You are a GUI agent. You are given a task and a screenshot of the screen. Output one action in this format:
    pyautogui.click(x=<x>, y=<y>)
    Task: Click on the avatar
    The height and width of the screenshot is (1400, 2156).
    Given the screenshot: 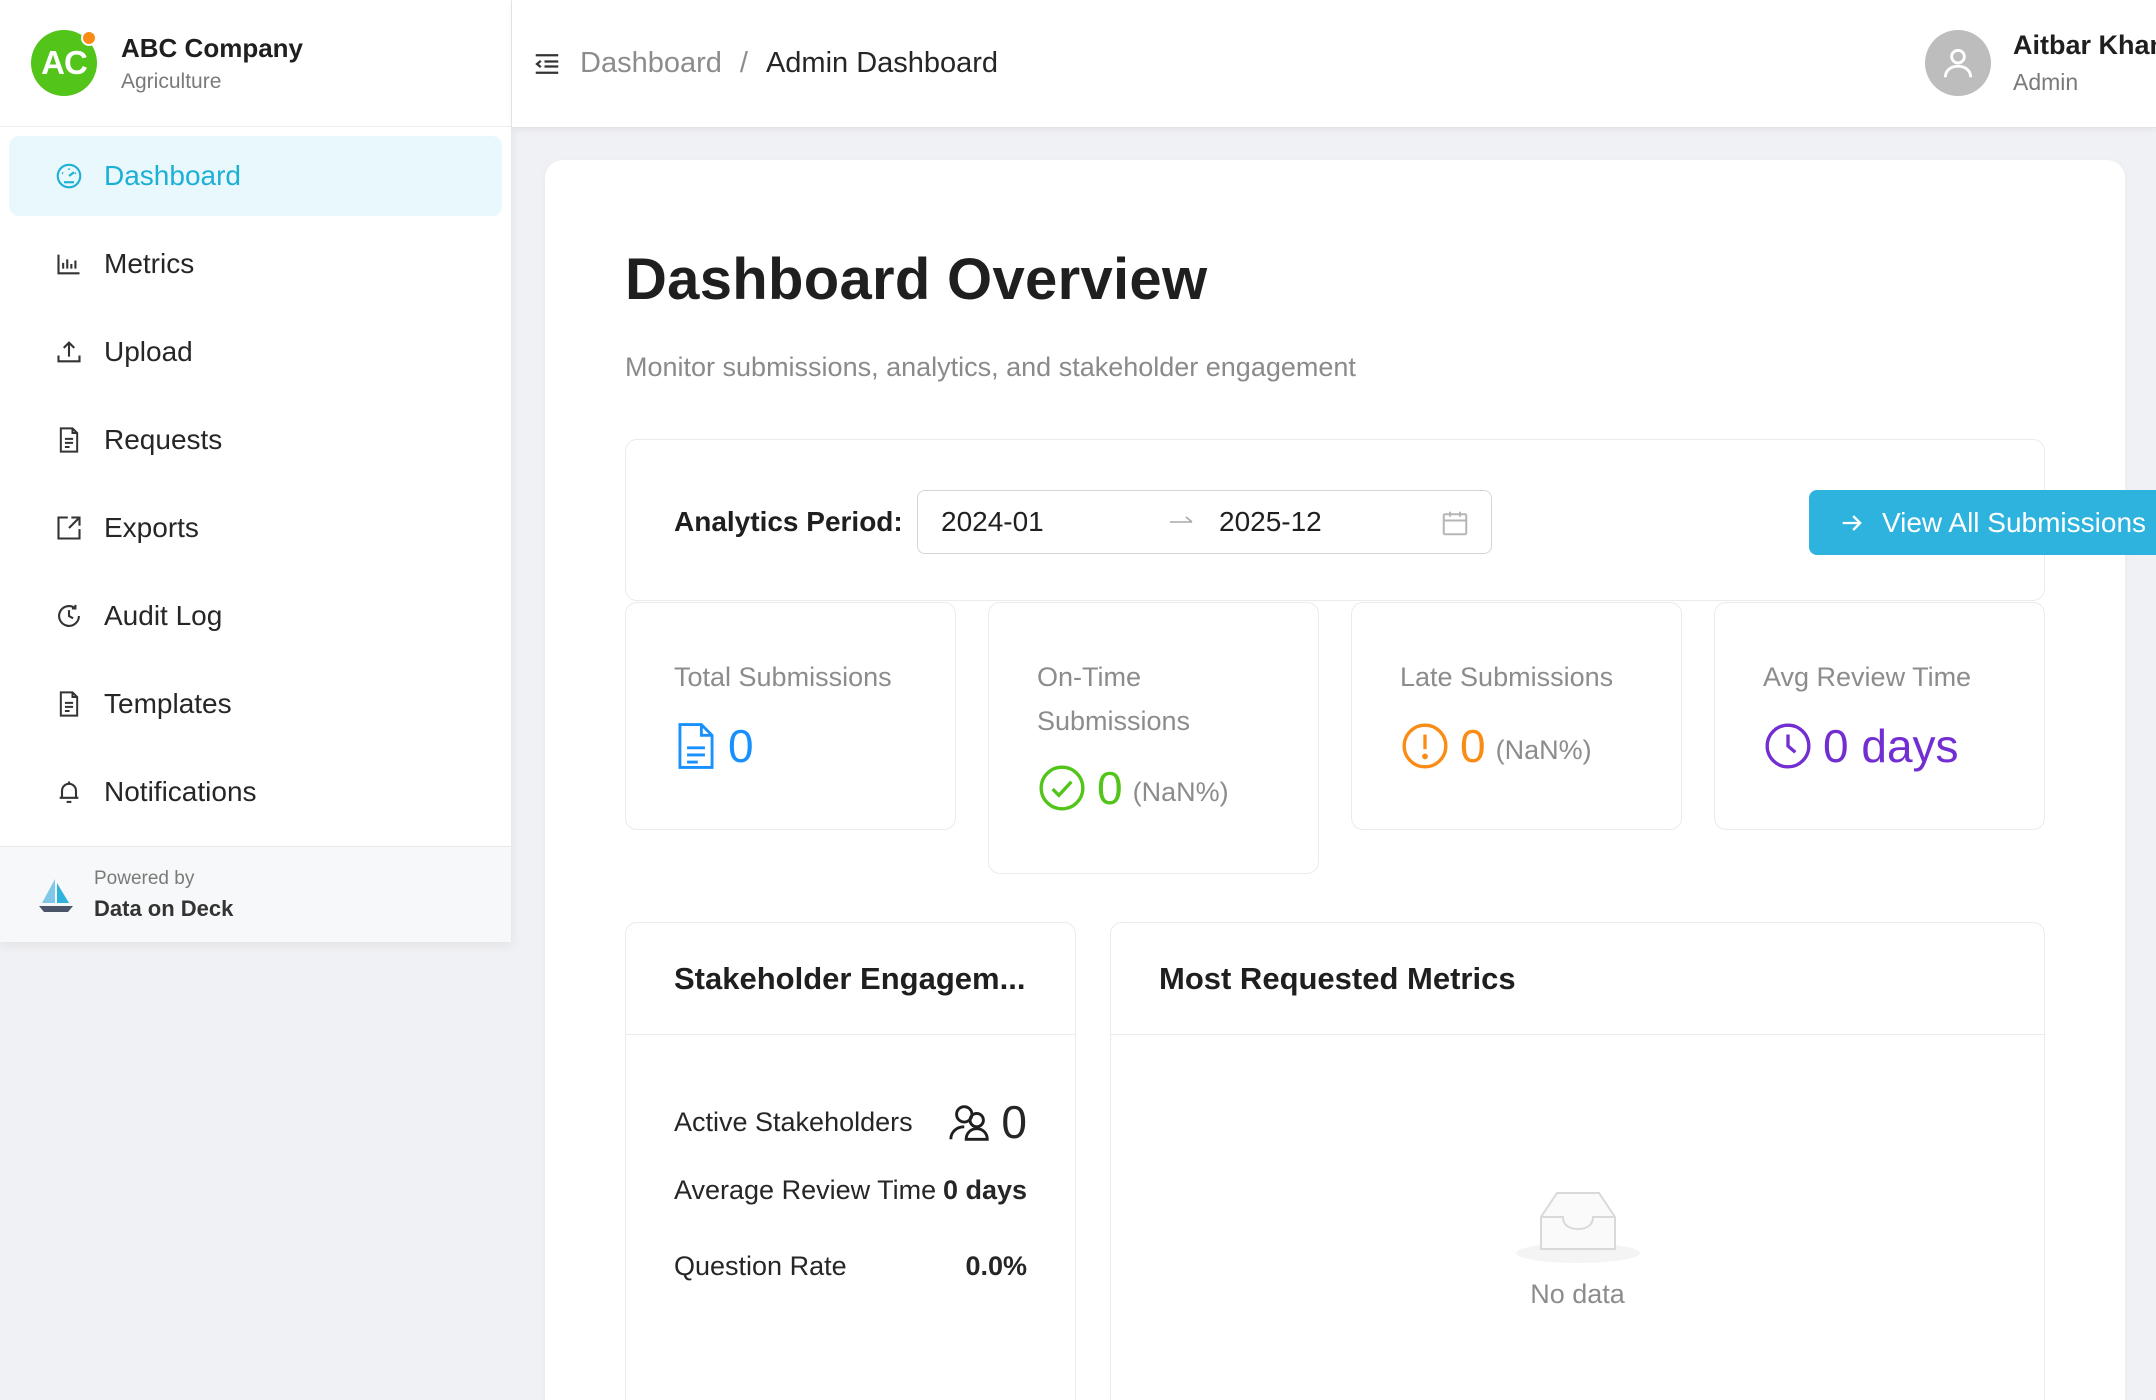 What is the action you would take?
    pyautogui.click(x=1958, y=63)
    